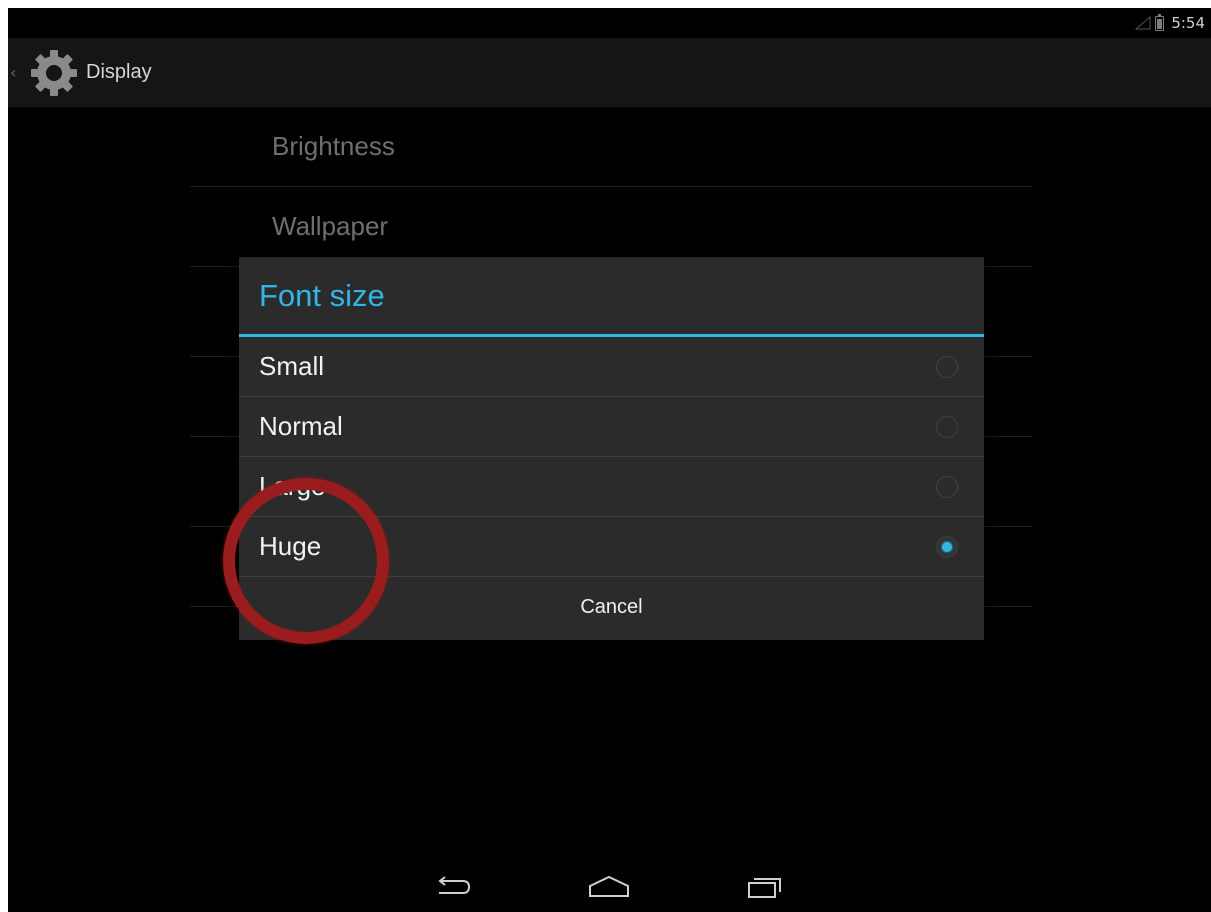  What do you see at coordinates (611, 547) in the screenshot?
I see `font-size-option-huge: Huge` at bounding box center [611, 547].